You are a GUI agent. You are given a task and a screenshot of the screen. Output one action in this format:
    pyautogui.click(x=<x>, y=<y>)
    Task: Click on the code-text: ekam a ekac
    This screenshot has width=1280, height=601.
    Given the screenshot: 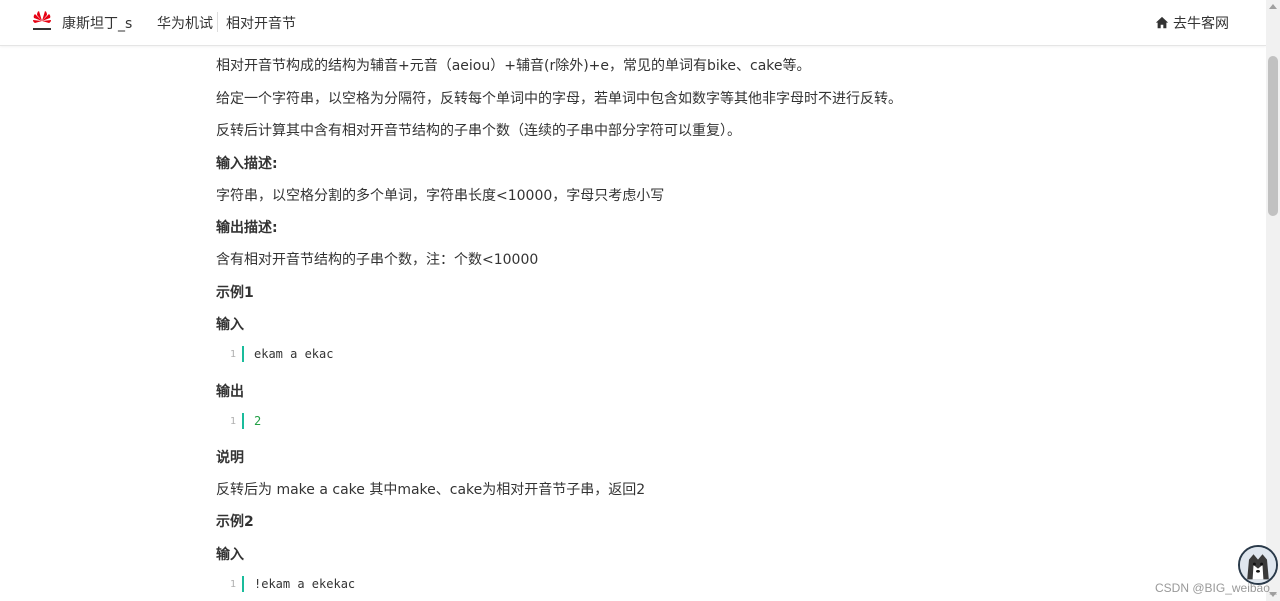 What is the action you would take?
    pyautogui.click(x=294, y=354)
    